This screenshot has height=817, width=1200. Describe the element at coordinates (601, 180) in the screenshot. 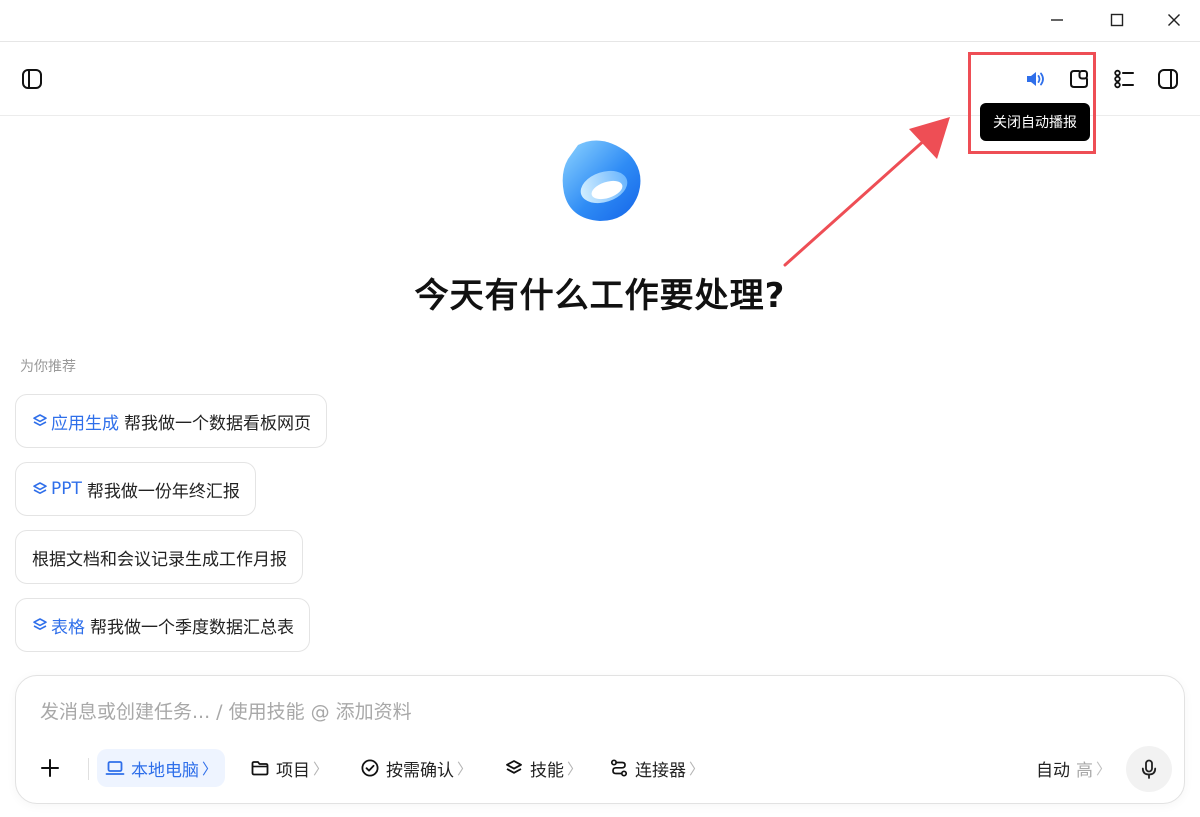

I see `app-logo` at that location.